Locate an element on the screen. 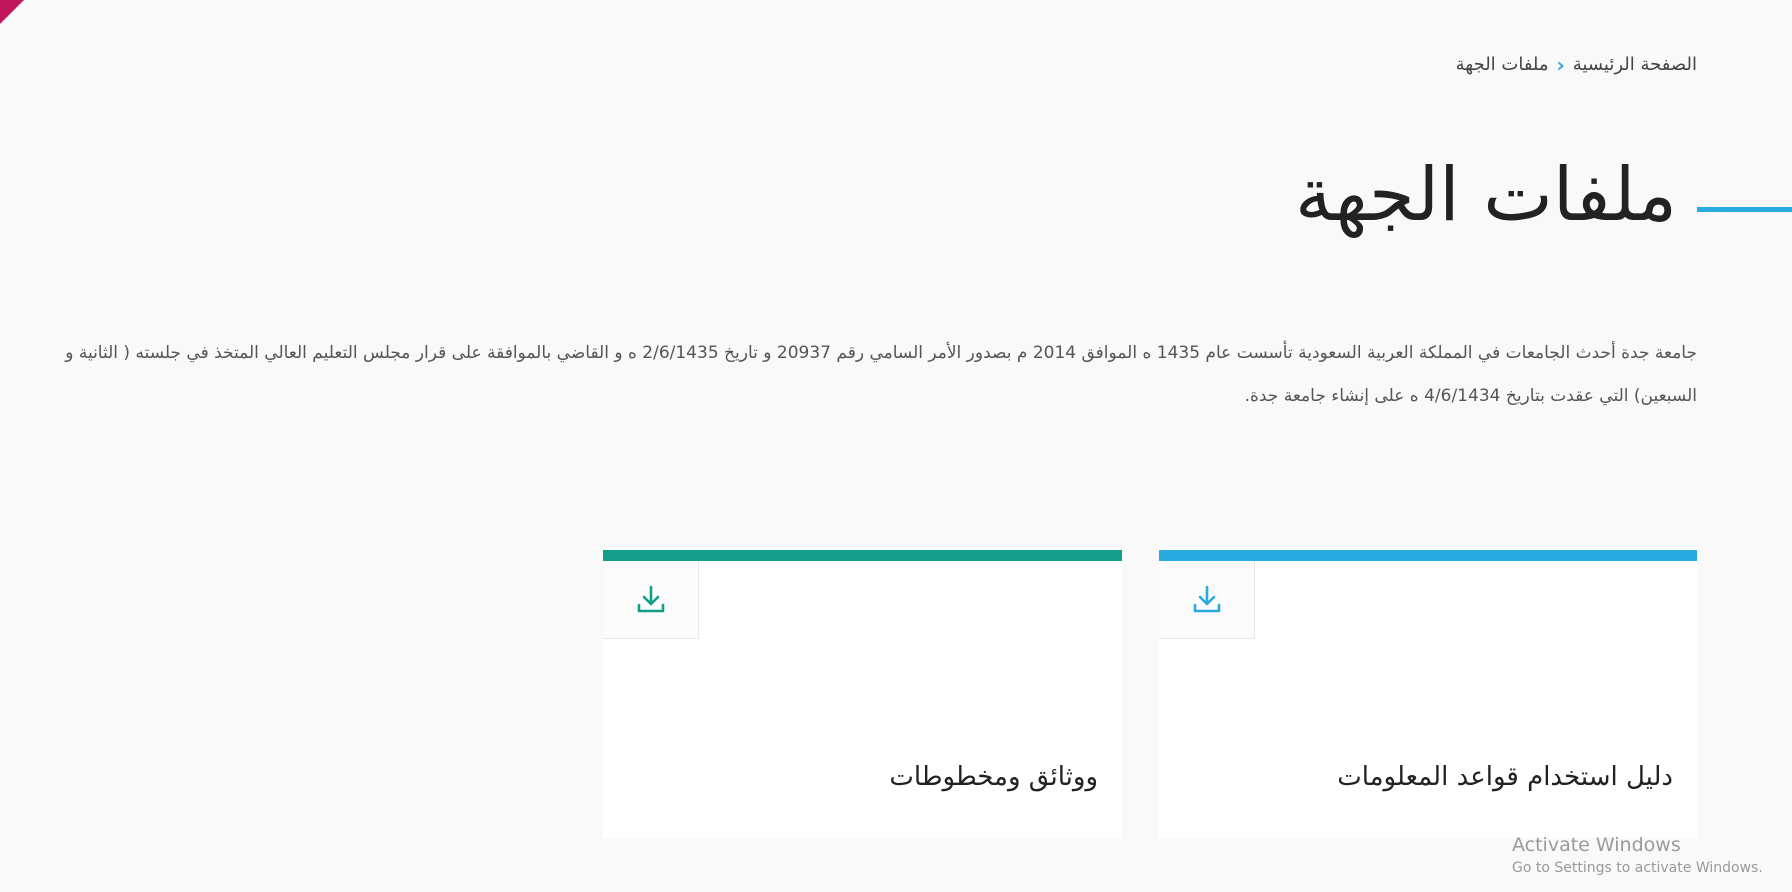  file-card-databases-guide: دليل استخدام قواعد المعلومات is located at coordinates (1428, 694).